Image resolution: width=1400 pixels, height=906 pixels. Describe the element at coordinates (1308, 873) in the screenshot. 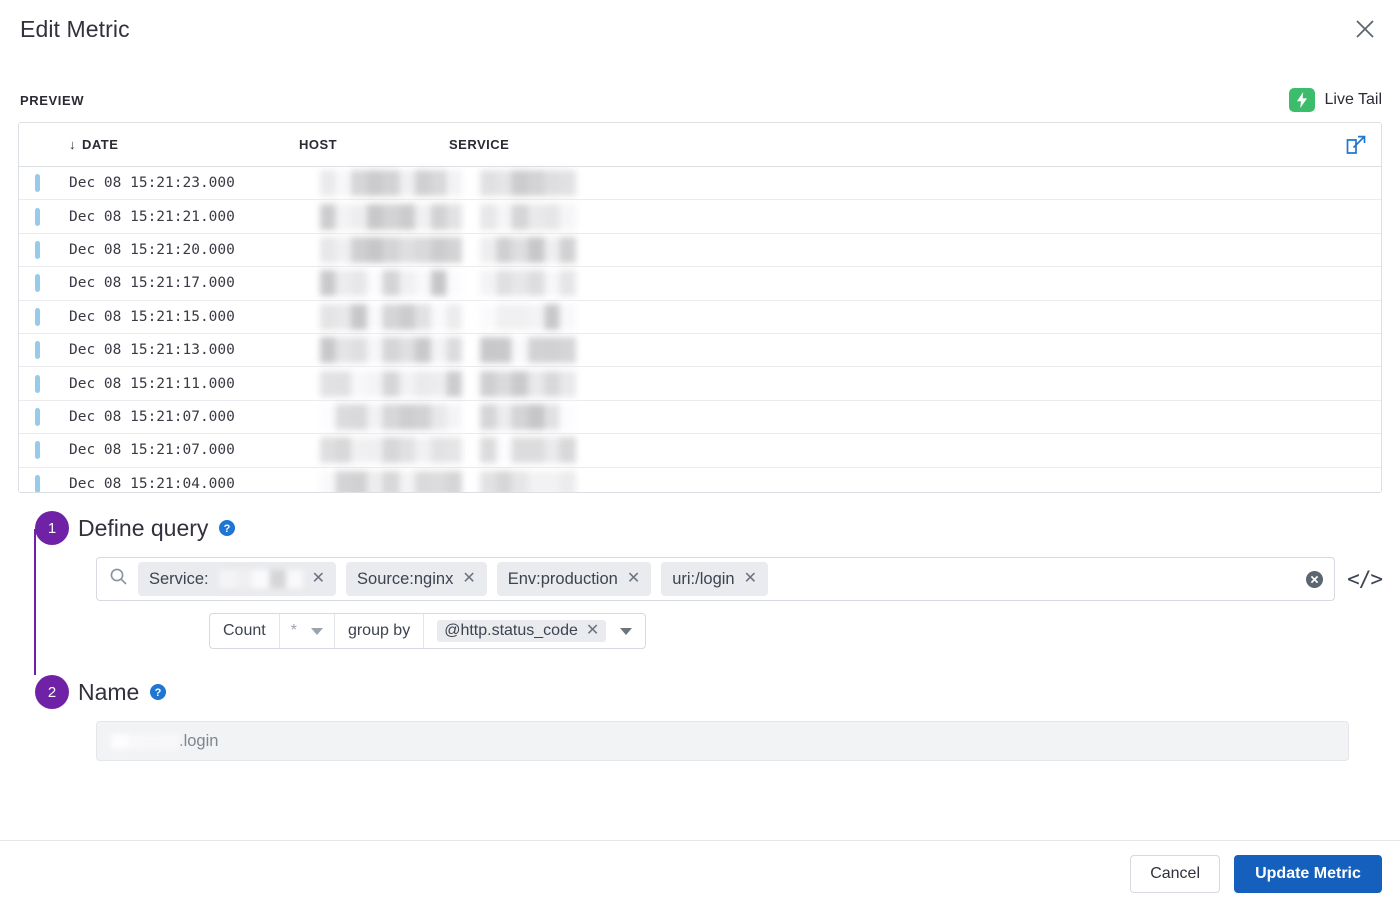

I see `update-metric-button: Update Metric` at that location.